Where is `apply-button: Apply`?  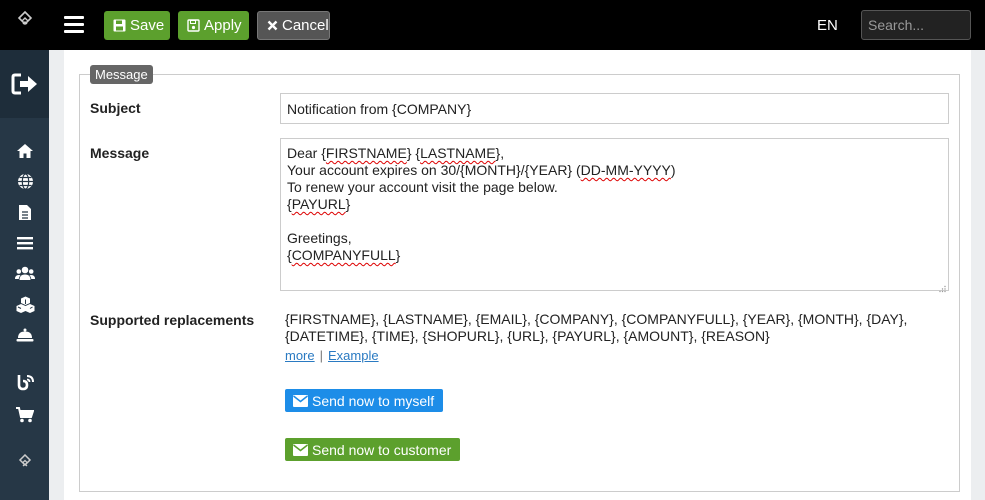
apply-button: Apply is located at coordinates (213, 25).